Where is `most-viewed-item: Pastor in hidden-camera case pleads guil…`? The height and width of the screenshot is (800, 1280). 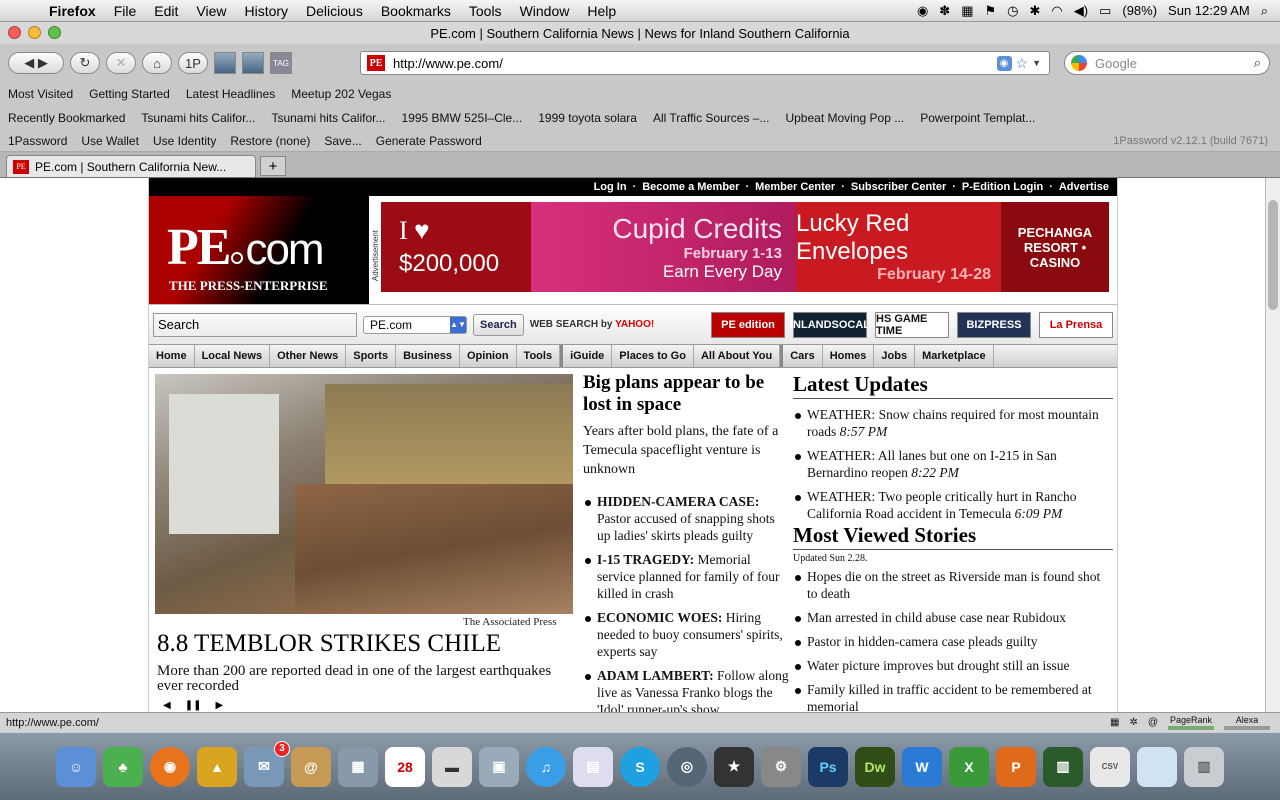
most-viewed-item: Pastor in hidden-camera case pleads guil… is located at coordinates (953, 641).